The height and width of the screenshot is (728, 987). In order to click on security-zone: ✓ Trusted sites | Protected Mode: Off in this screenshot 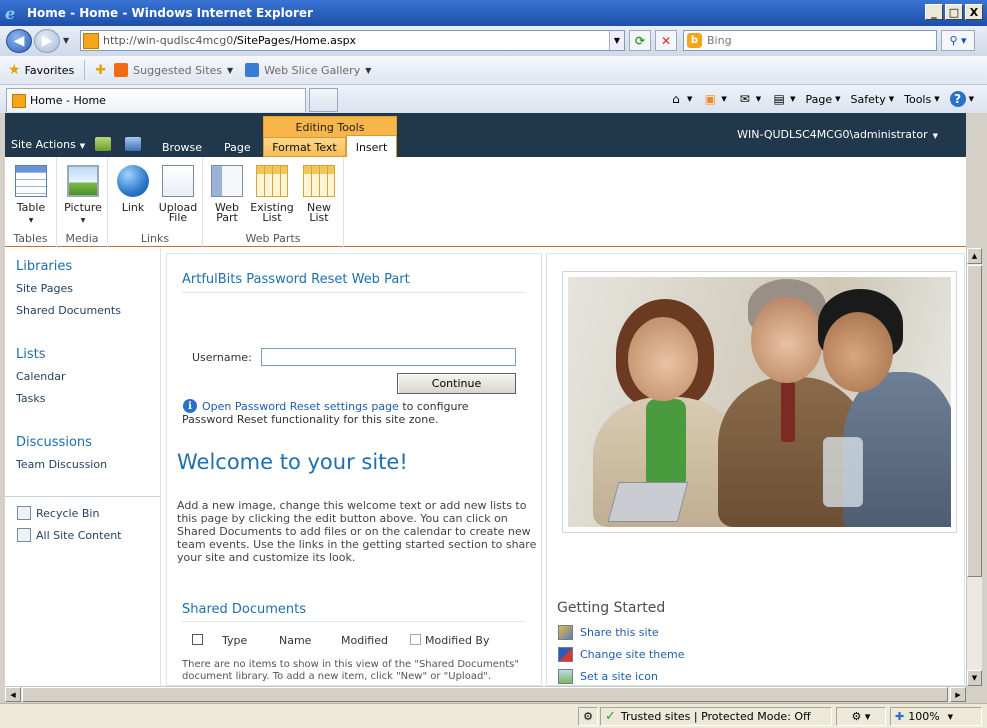, I will do `click(716, 716)`.